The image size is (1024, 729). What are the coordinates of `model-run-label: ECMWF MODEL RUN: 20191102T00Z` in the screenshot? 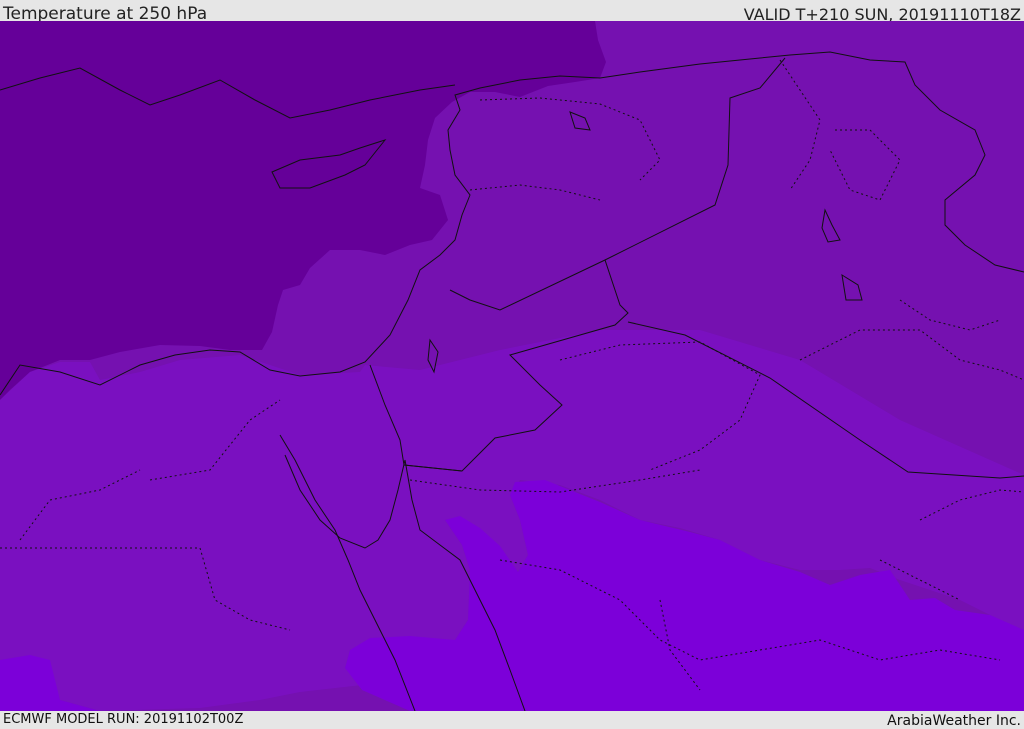 It's located at (123, 719).